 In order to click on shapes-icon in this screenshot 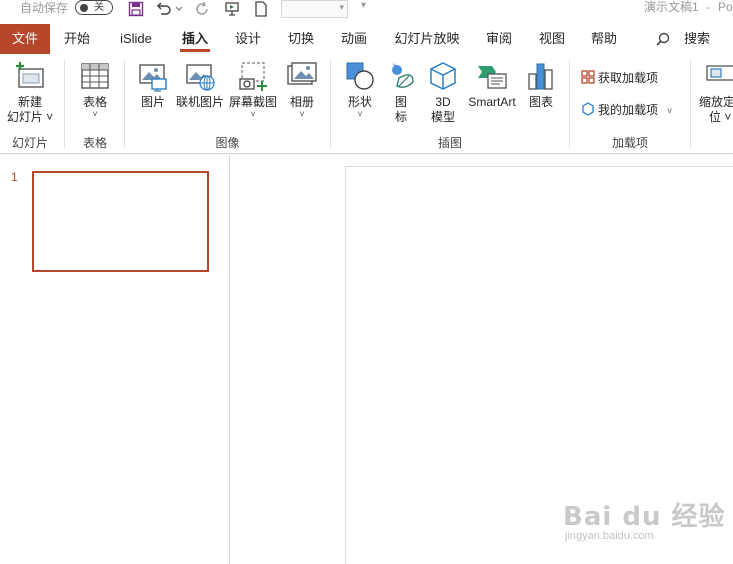, I will do `click(360, 76)`.